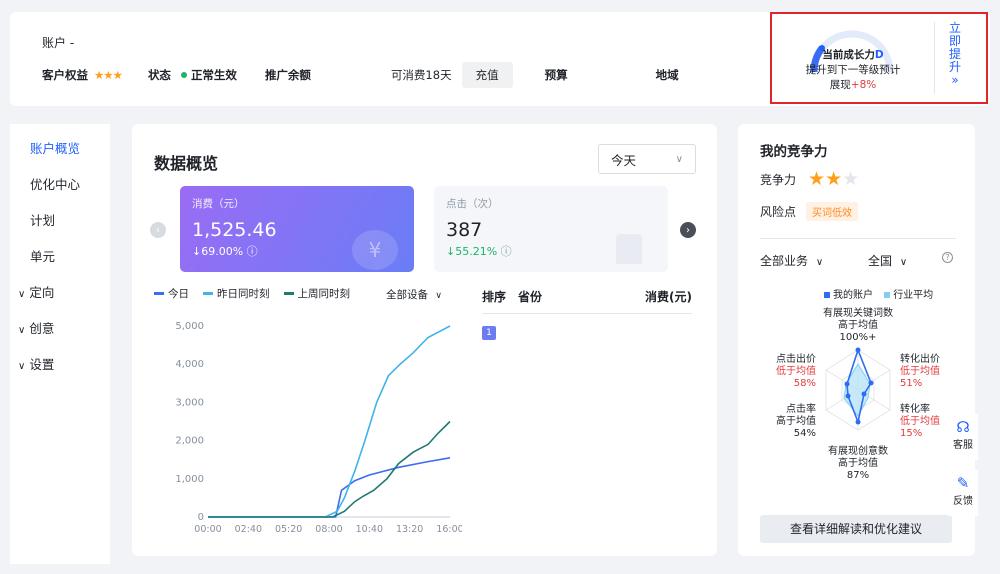 Image resolution: width=1000 pixels, height=574 pixels. What do you see at coordinates (41, 292) in the screenshot?
I see `nav-targeting-label: 定向` at bounding box center [41, 292].